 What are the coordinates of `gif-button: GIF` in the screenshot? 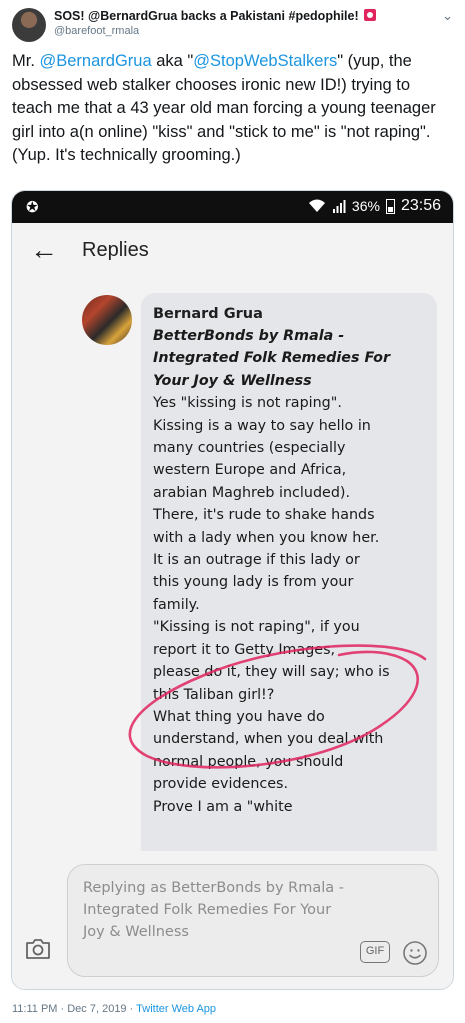 It's located at (375, 952).